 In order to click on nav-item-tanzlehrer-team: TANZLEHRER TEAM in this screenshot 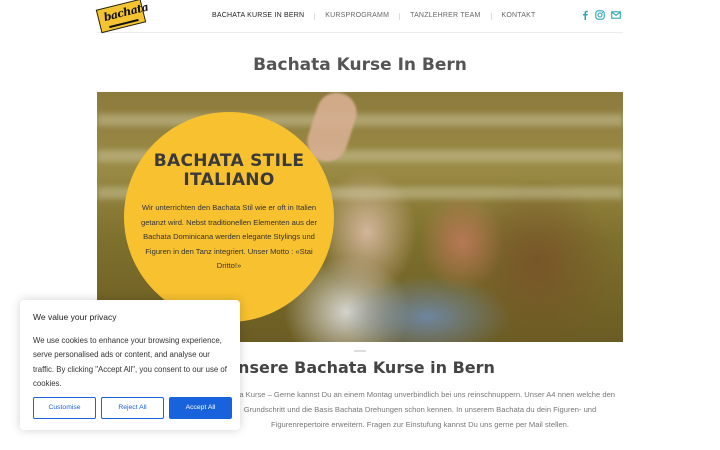, I will do `click(445, 16)`.